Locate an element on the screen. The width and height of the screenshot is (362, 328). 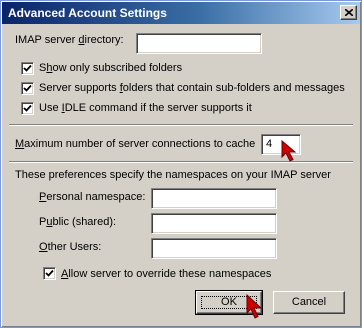
other-users-label: Other Users: is located at coordinates (70, 247).